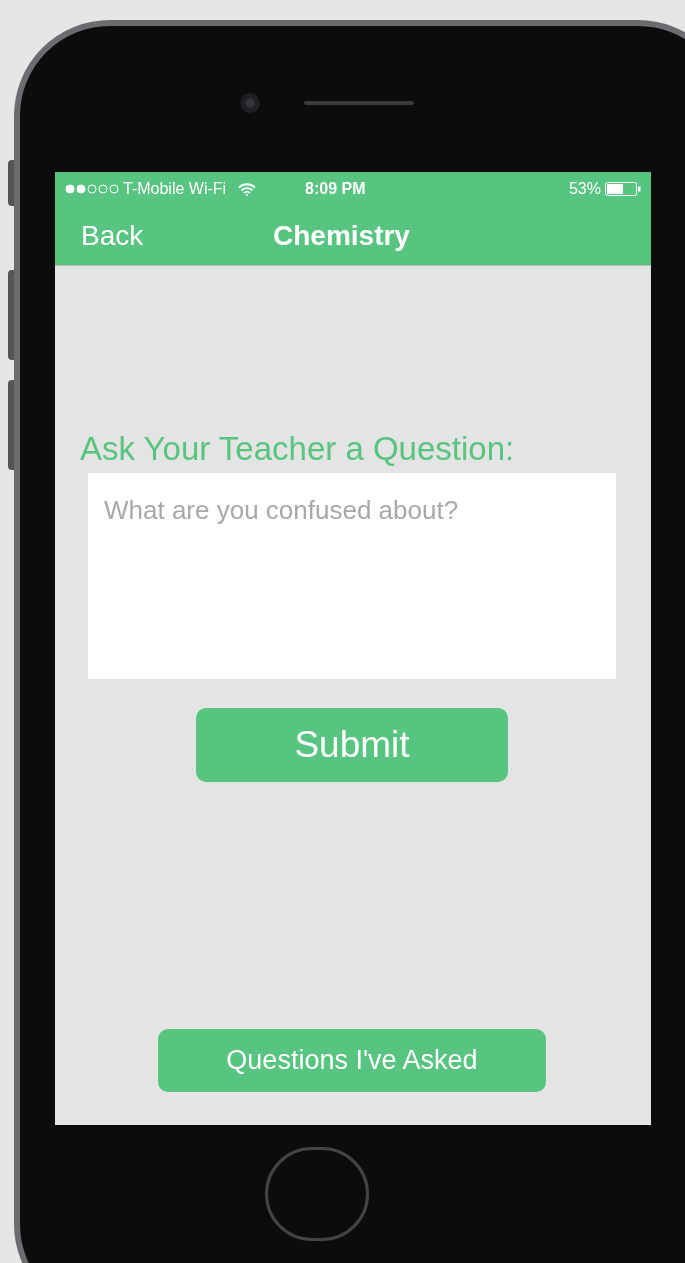 This screenshot has height=1263, width=685. I want to click on camera-icon, so click(250, 103).